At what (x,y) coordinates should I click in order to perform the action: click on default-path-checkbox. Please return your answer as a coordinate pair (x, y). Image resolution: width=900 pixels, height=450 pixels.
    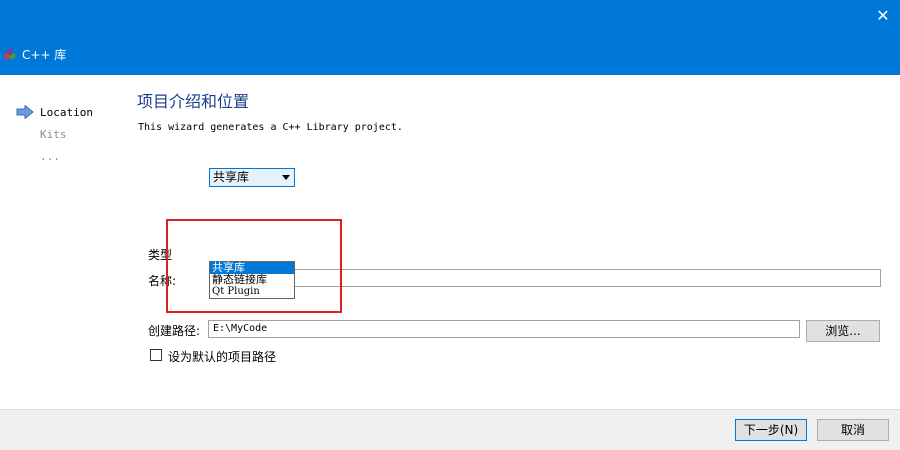
    Looking at the image, I should click on (156, 355).